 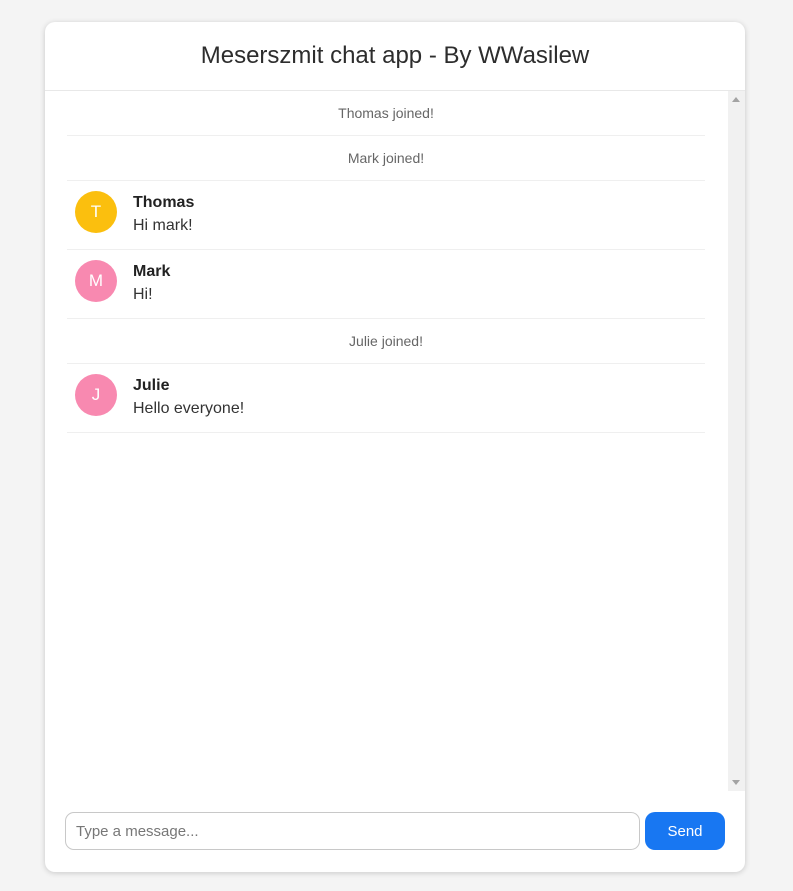 What do you see at coordinates (685, 831) in the screenshot?
I see `send-button: Send` at bounding box center [685, 831].